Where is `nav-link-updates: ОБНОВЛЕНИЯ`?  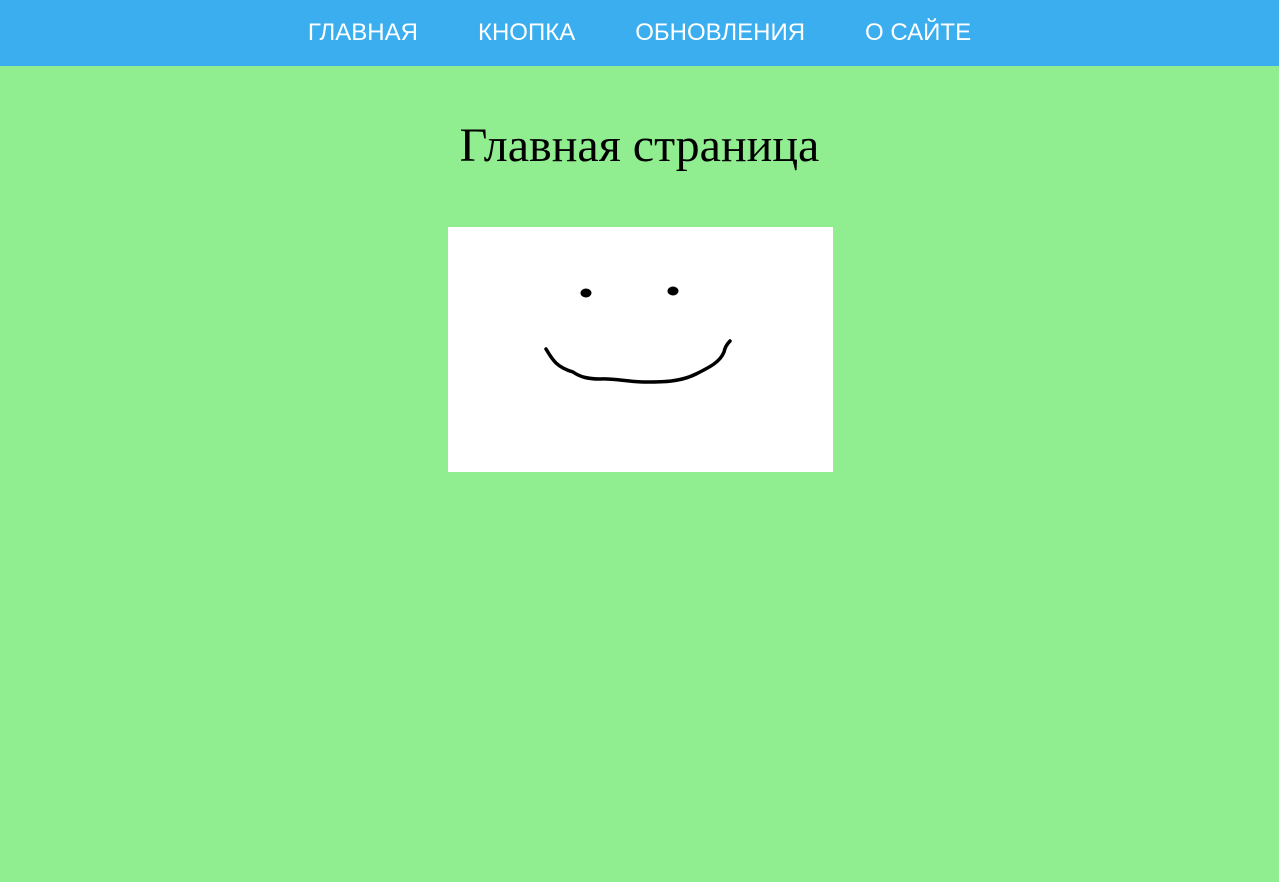
nav-link-updates: ОБНОВЛЕНИЯ is located at coordinates (720, 33).